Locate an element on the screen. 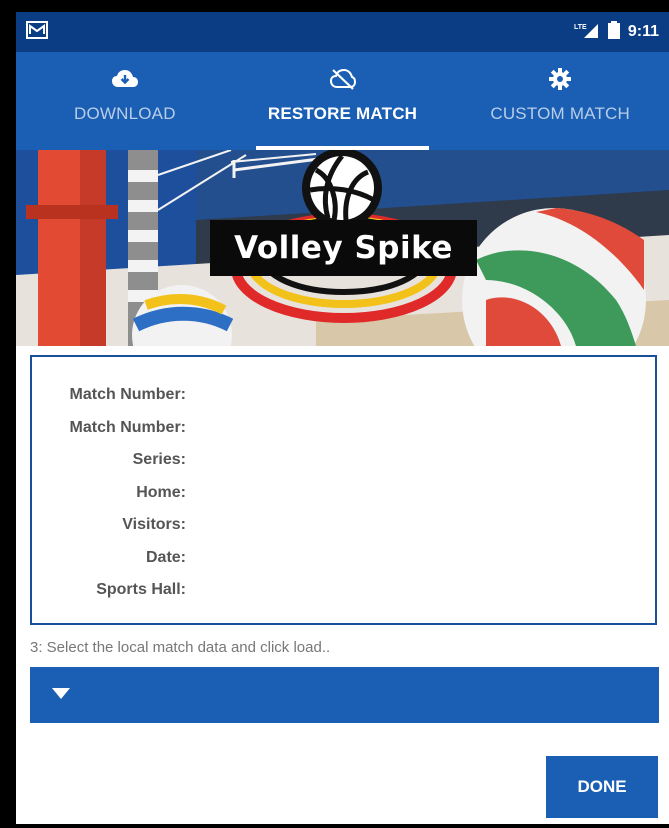  banner-title: Volley Spike is located at coordinates (343, 248).